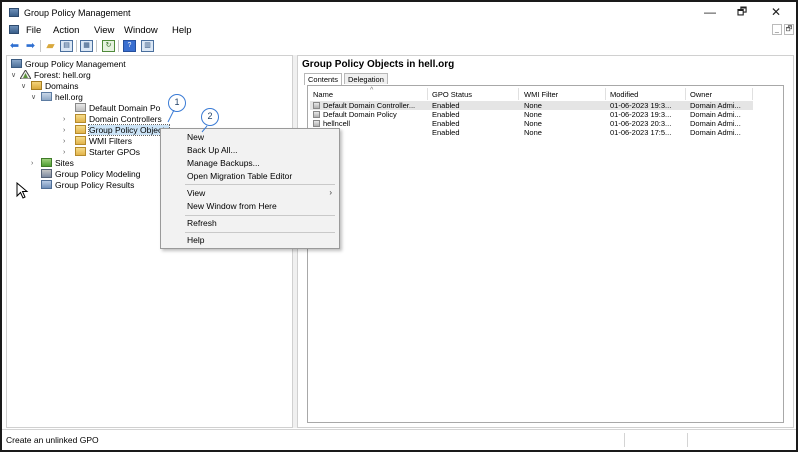 The width and height of the screenshot is (802, 456). I want to click on forest-icon, so click(25, 74).